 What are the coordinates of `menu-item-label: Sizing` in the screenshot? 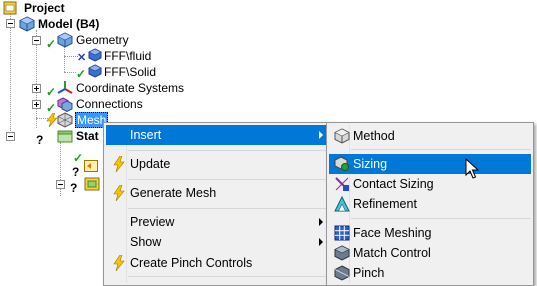 It's located at (370, 164).